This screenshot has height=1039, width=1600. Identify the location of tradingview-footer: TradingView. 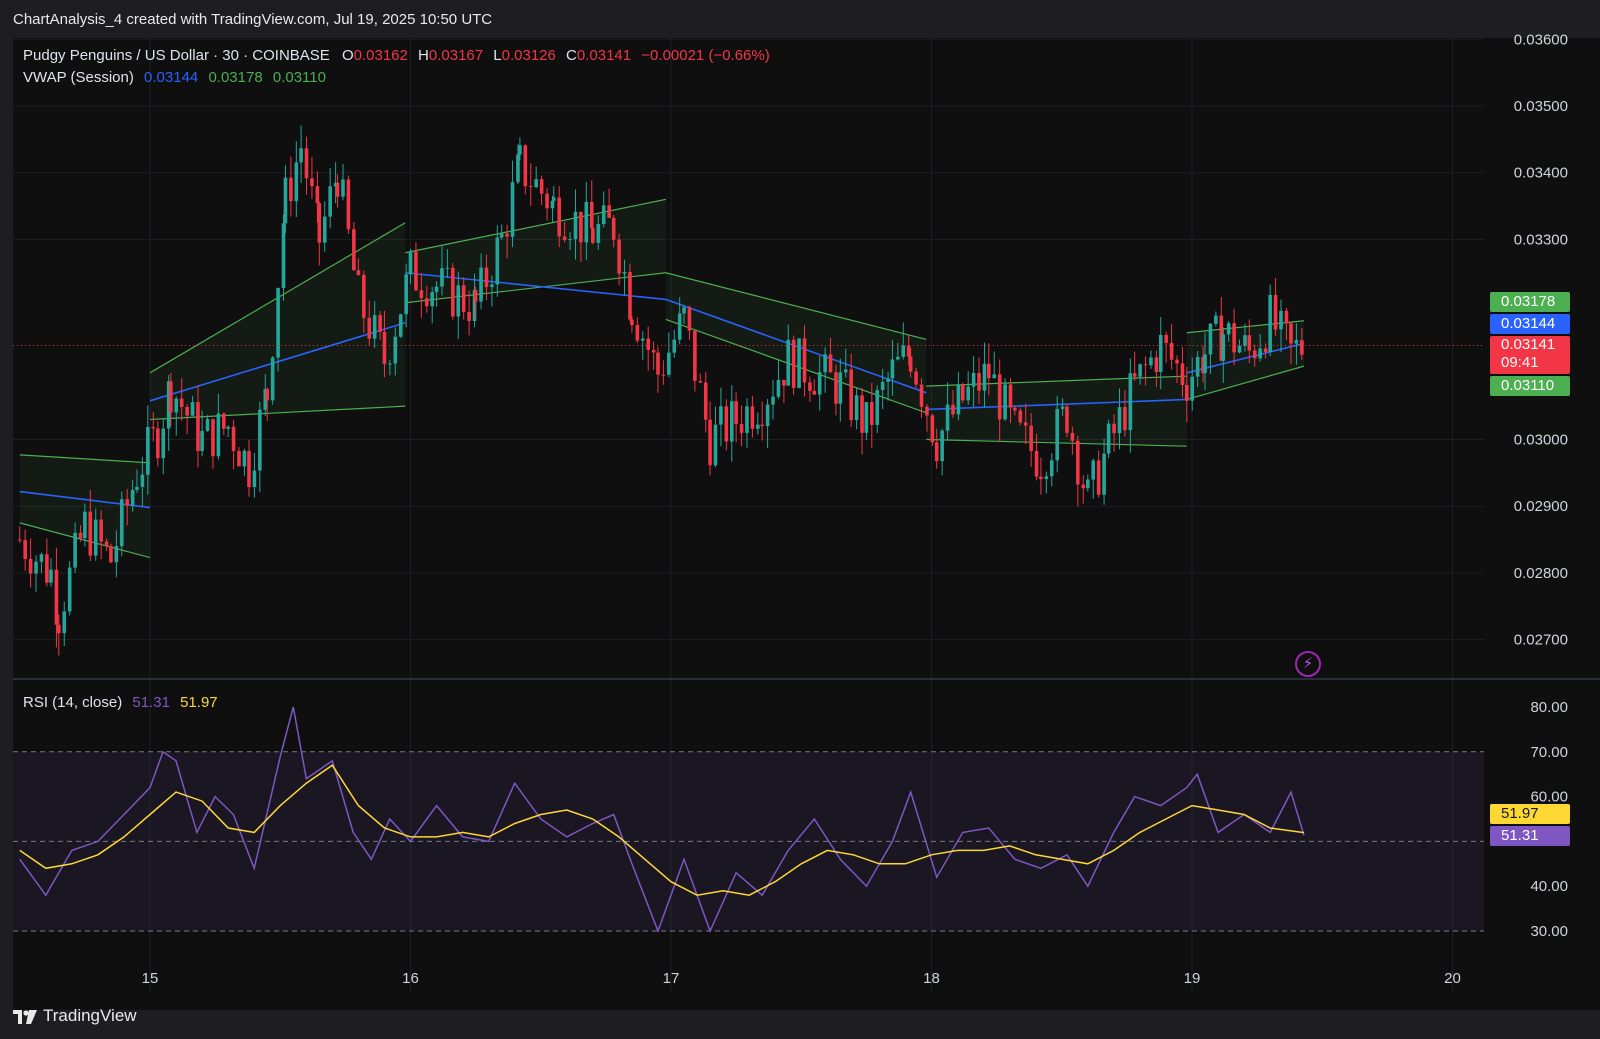
(75, 1016).